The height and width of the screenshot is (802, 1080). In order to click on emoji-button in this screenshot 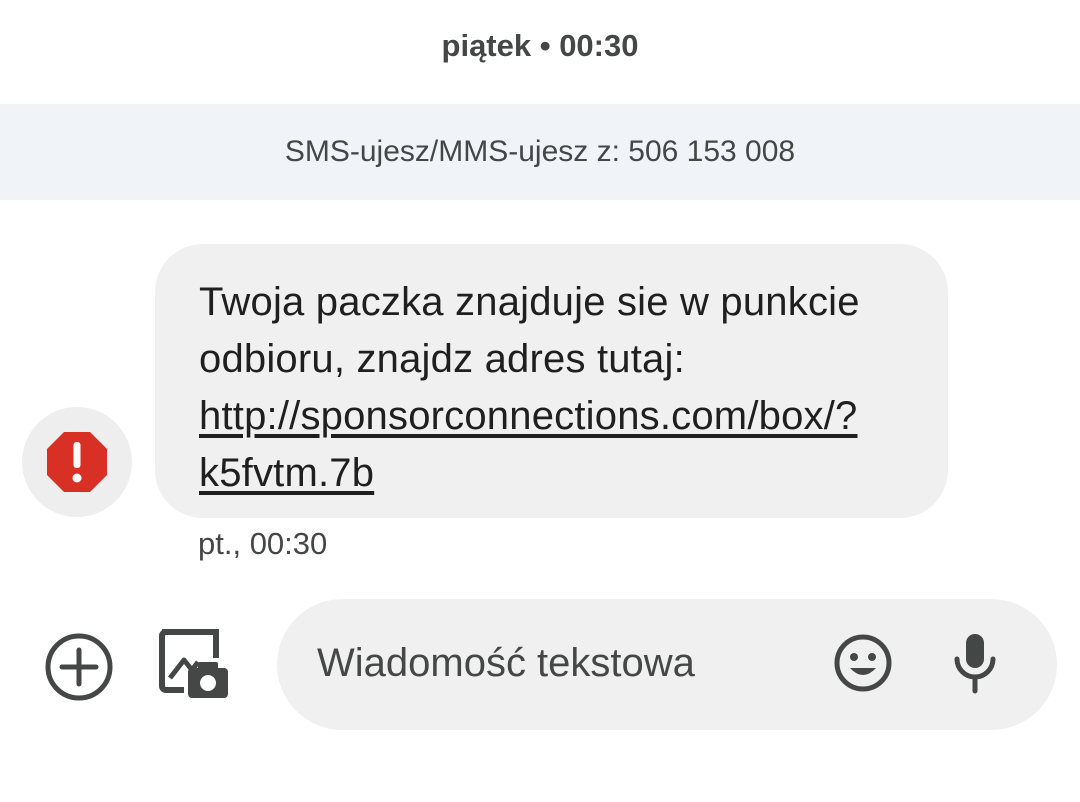, I will do `click(863, 663)`.